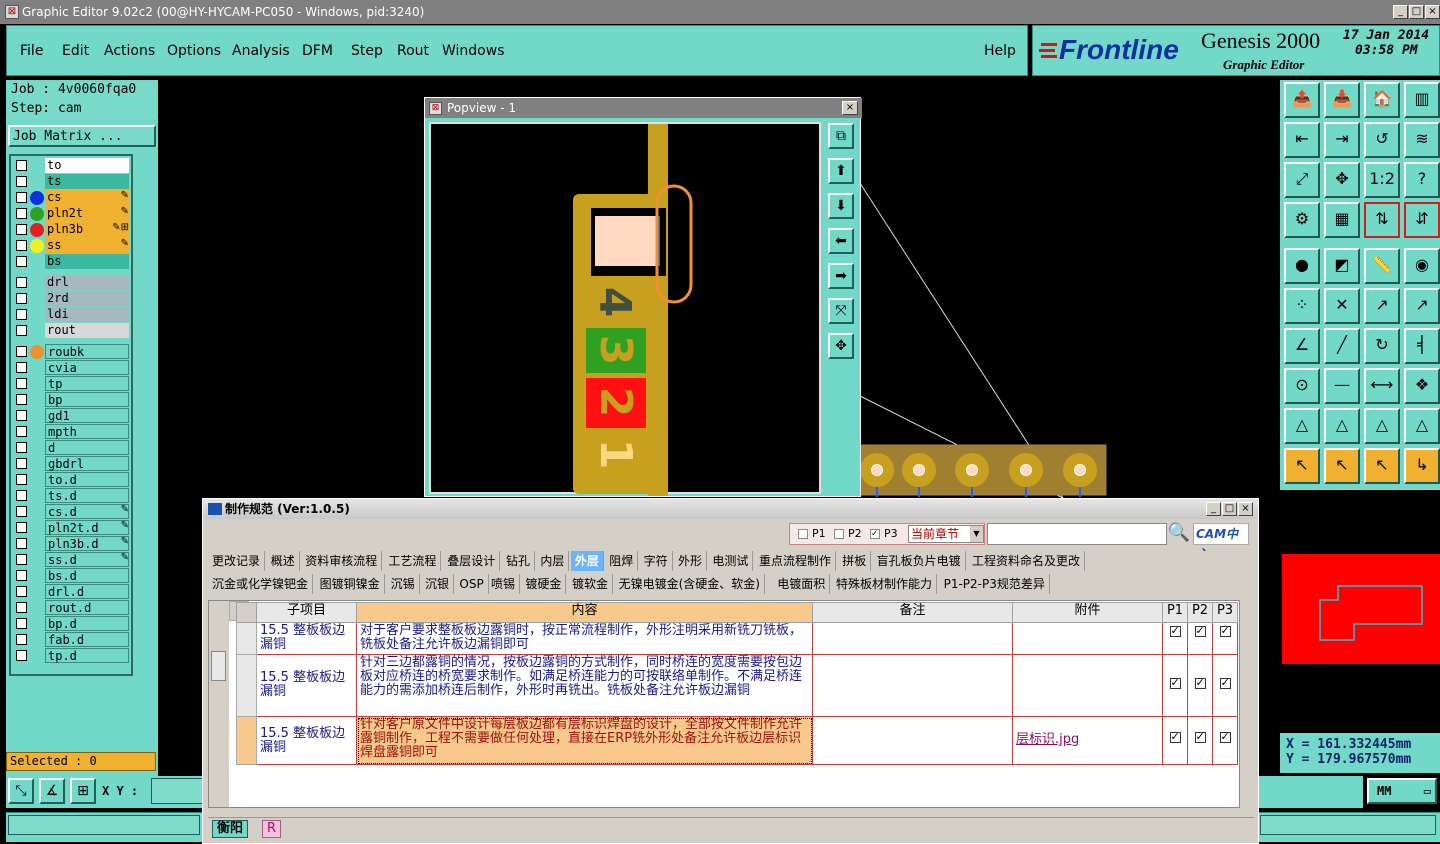  Describe the element at coordinates (1200, 631) in the screenshot. I see `p2-checkbox` at that location.